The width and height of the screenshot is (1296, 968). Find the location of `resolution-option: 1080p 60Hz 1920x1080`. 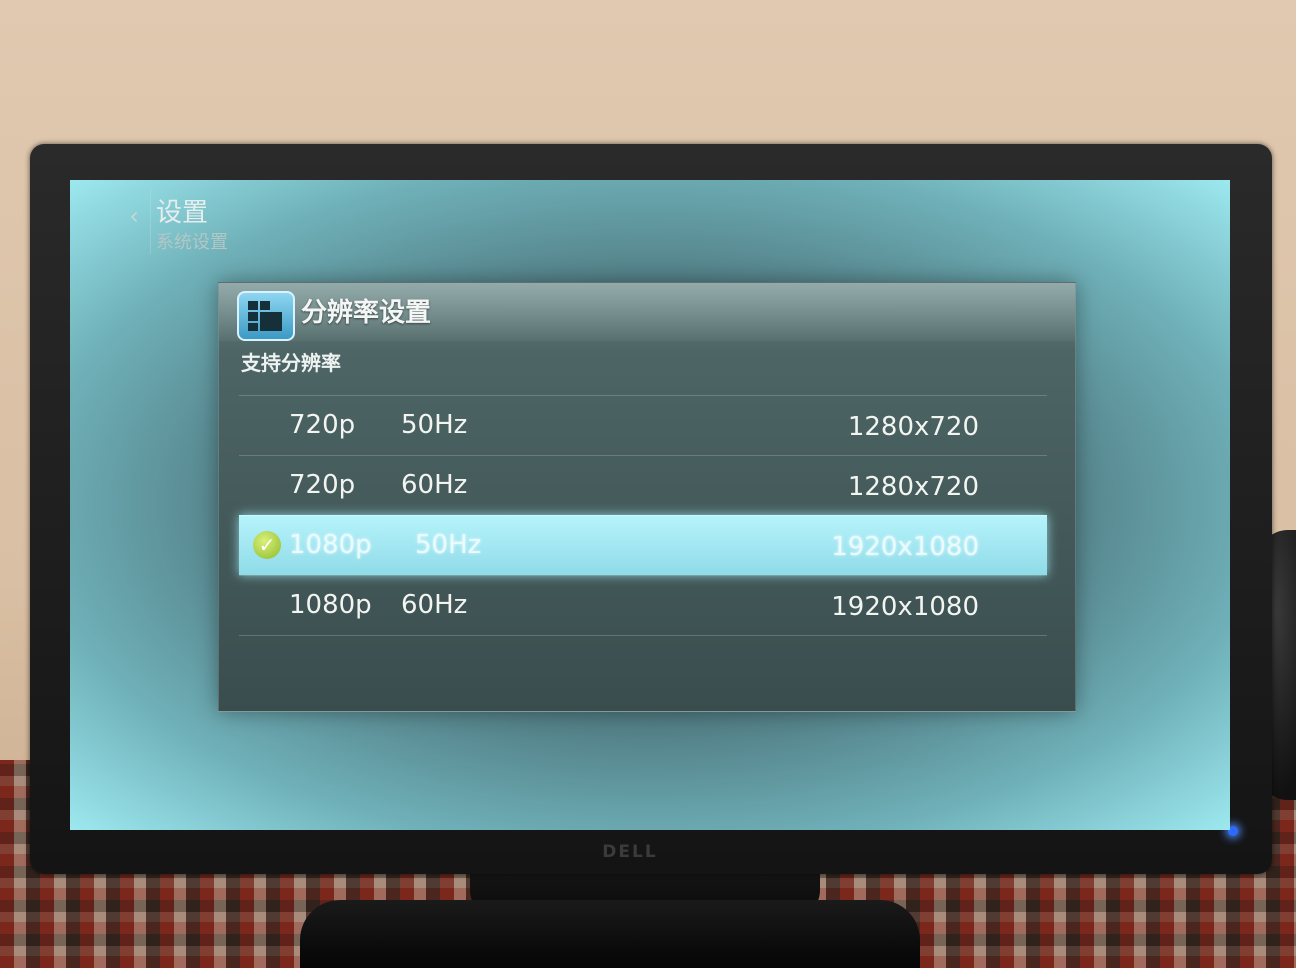

resolution-option: 1080p 60Hz 1920x1080 is located at coordinates (643, 605).